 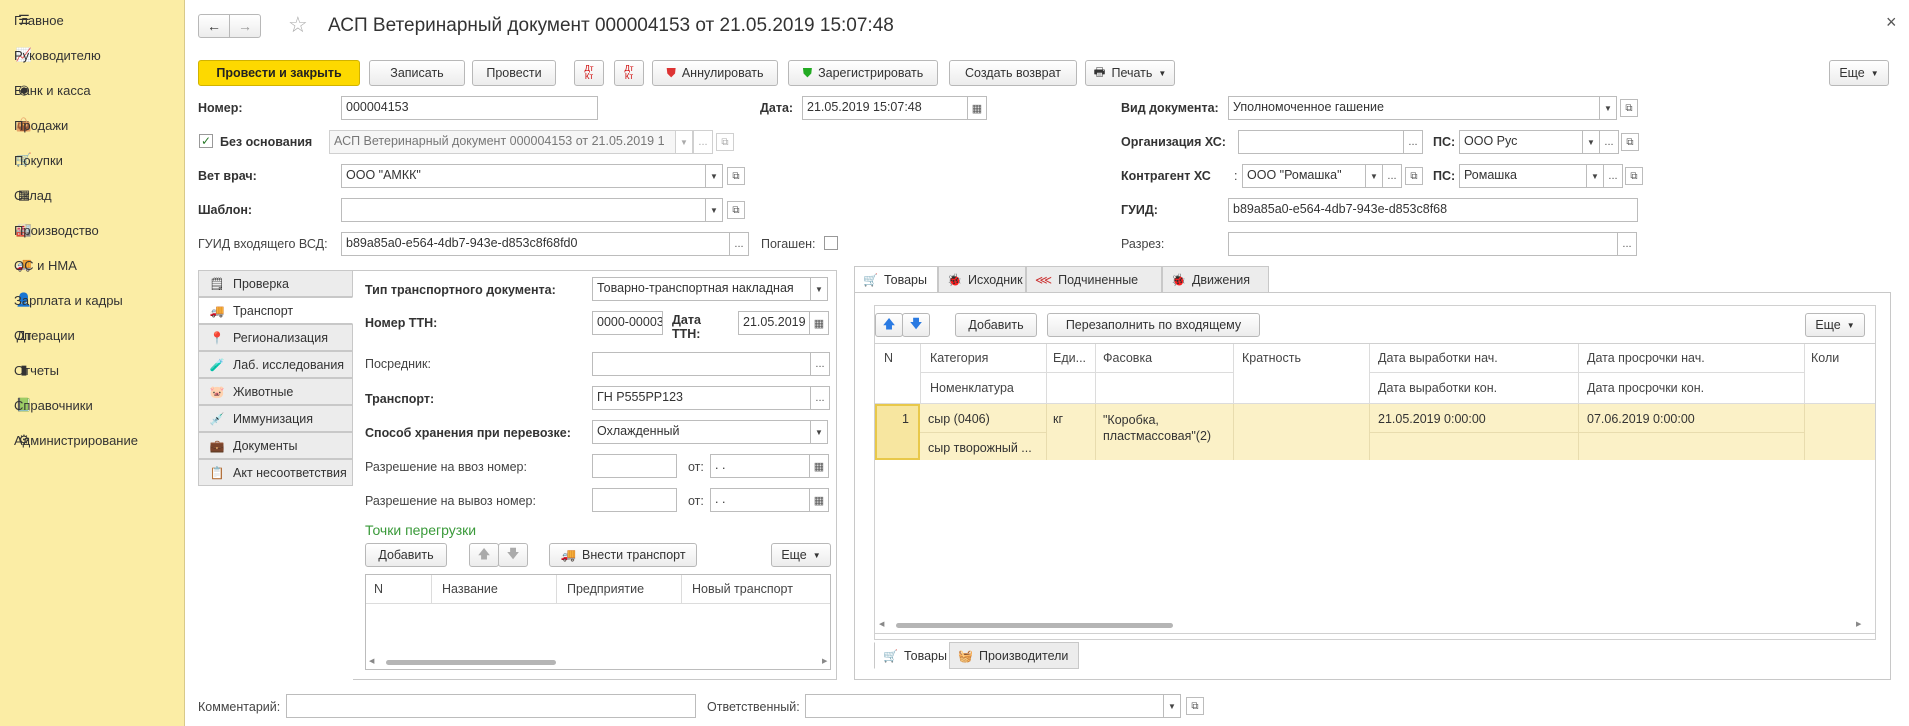 What do you see at coordinates (760, 466) in the screenshot?
I see `import-date-field: . .` at bounding box center [760, 466].